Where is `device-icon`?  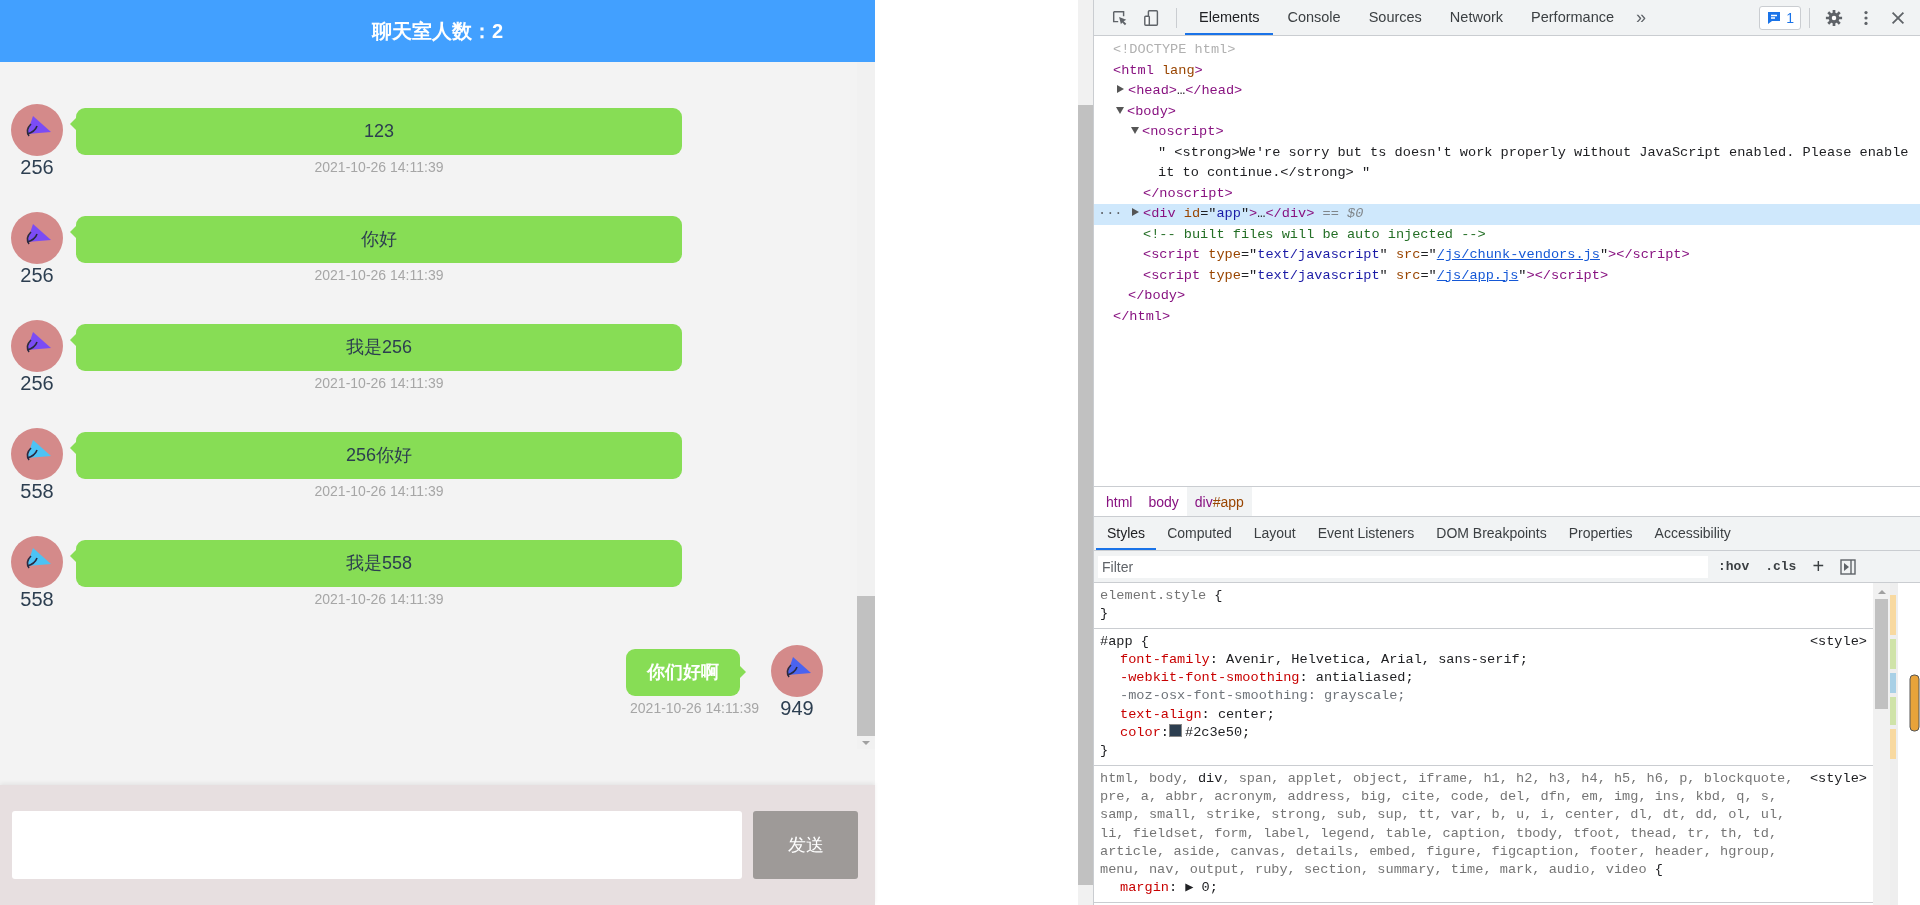
device-icon is located at coordinates (1152, 17).